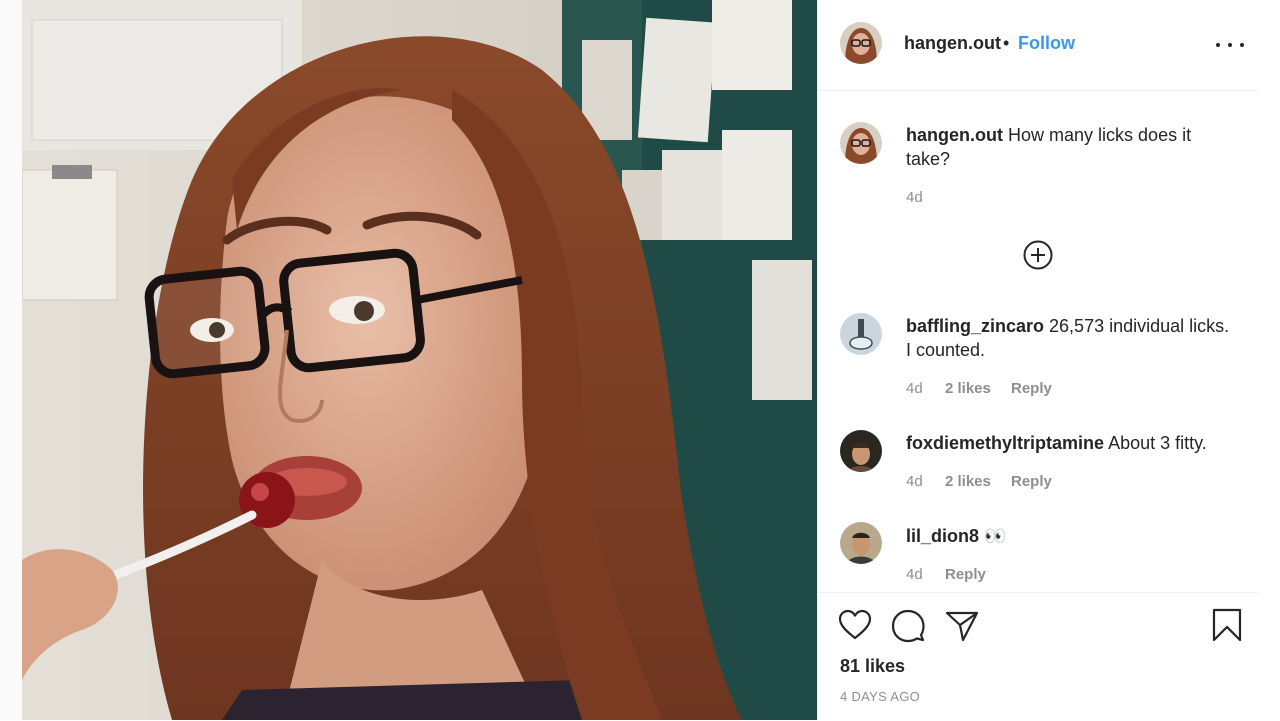 The width and height of the screenshot is (1280, 721). Describe the element at coordinates (861, 143) in the screenshot. I see `caption-avatar` at that location.